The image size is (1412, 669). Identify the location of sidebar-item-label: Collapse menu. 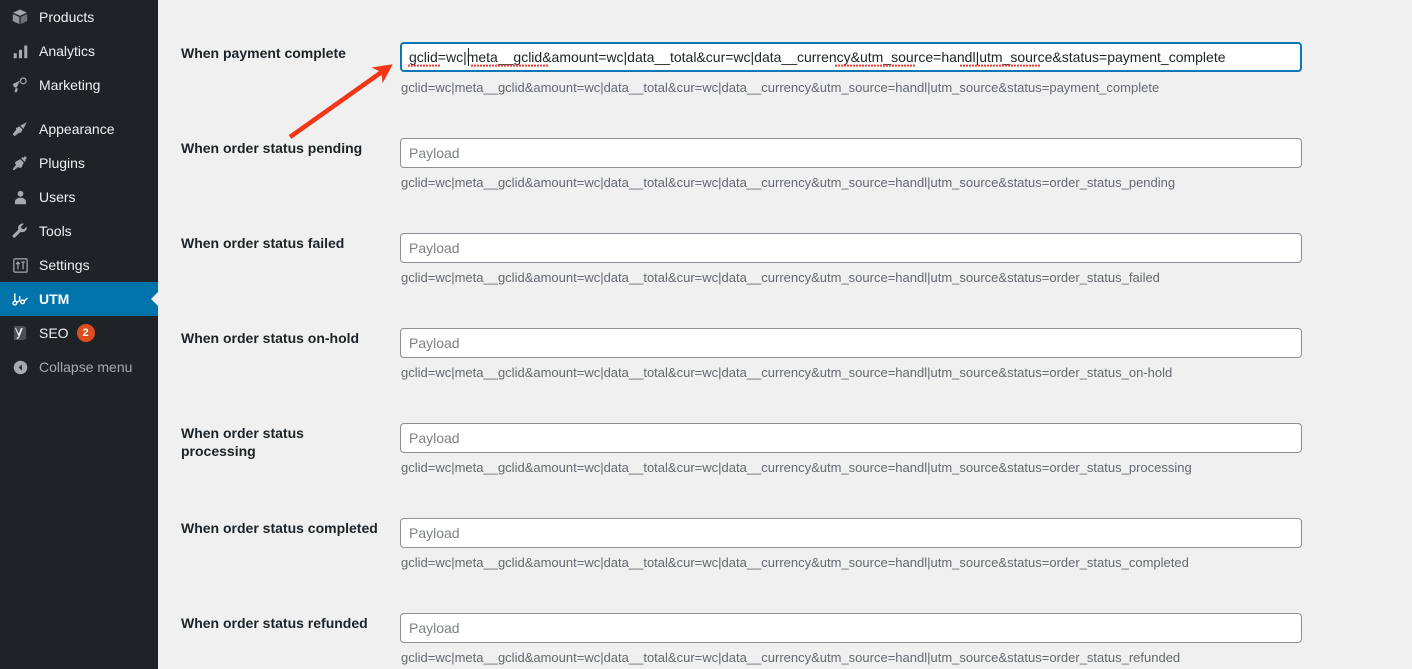
(86, 367).